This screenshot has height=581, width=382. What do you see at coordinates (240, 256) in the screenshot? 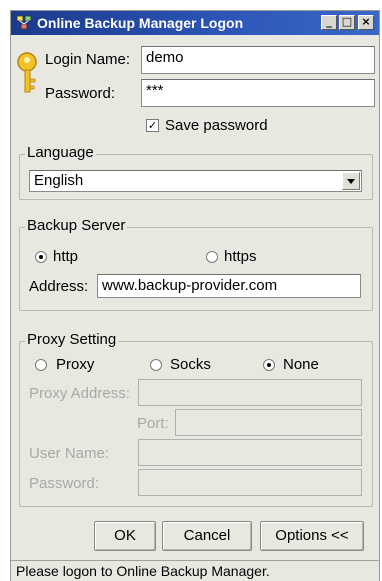
I see `https-label: https` at bounding box center [240, 256].